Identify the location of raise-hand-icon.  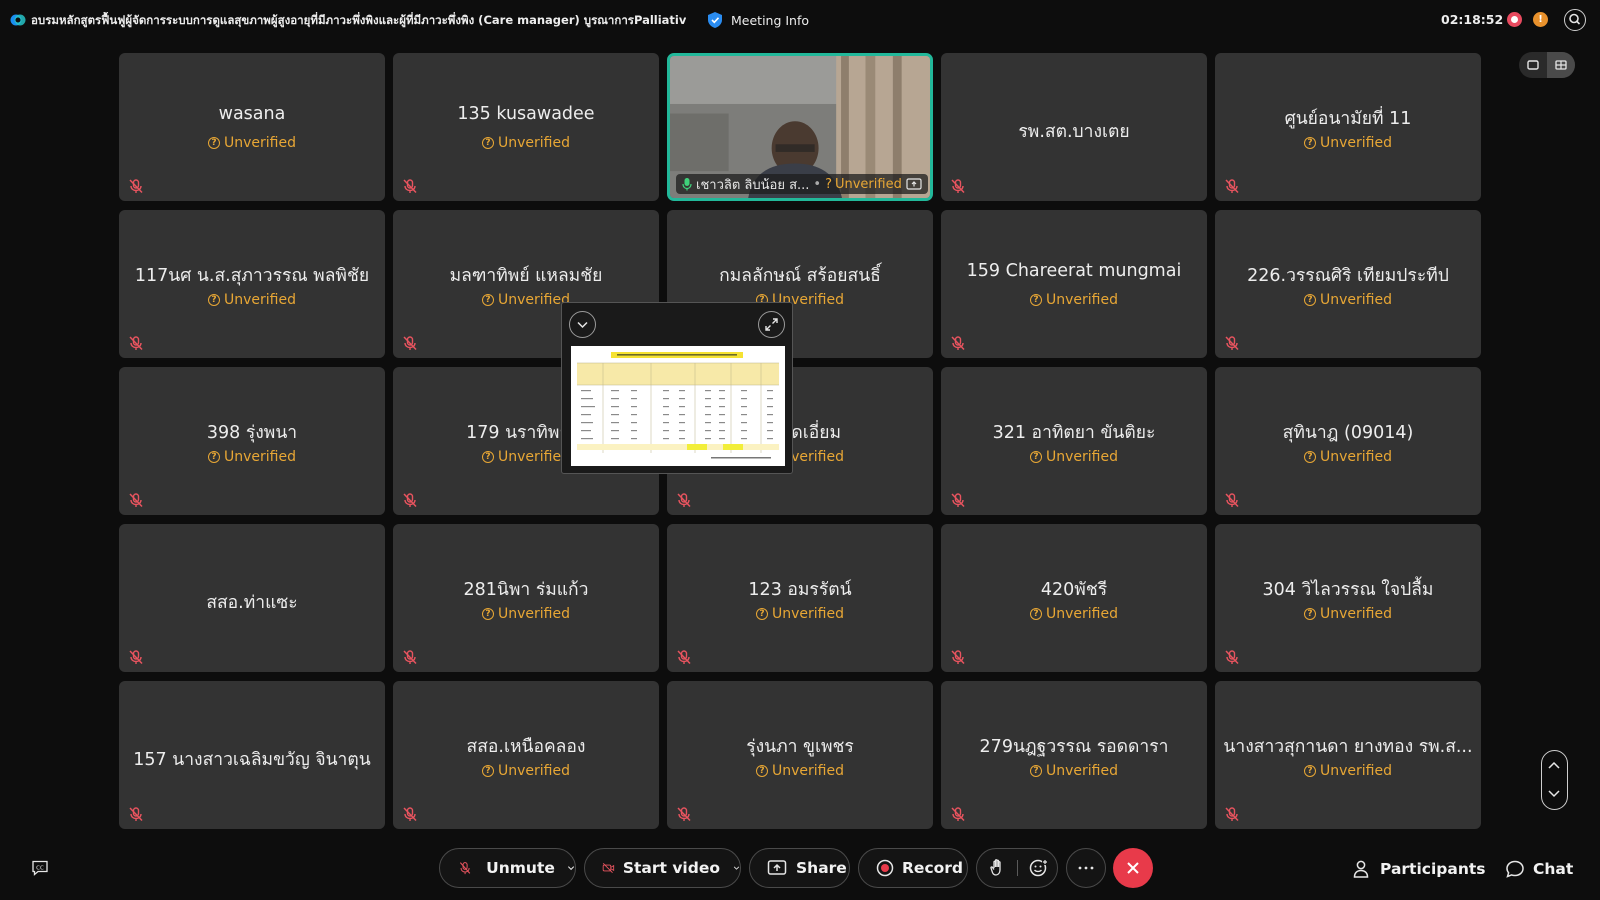
(998, 868).